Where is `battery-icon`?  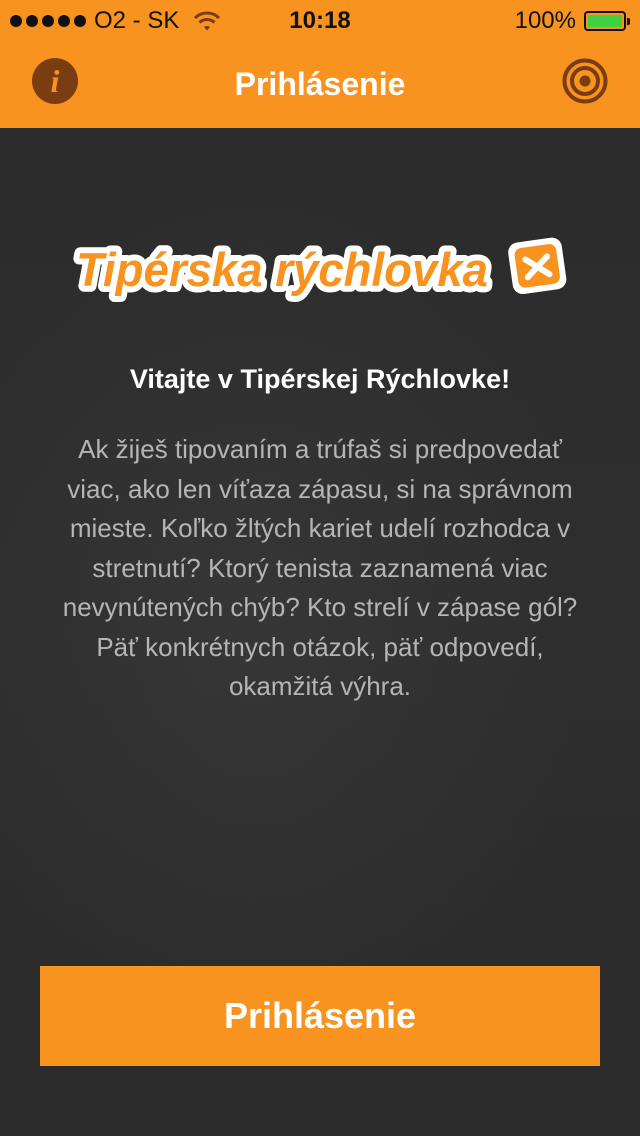 battery-icon is located at coordinates (607, 21).